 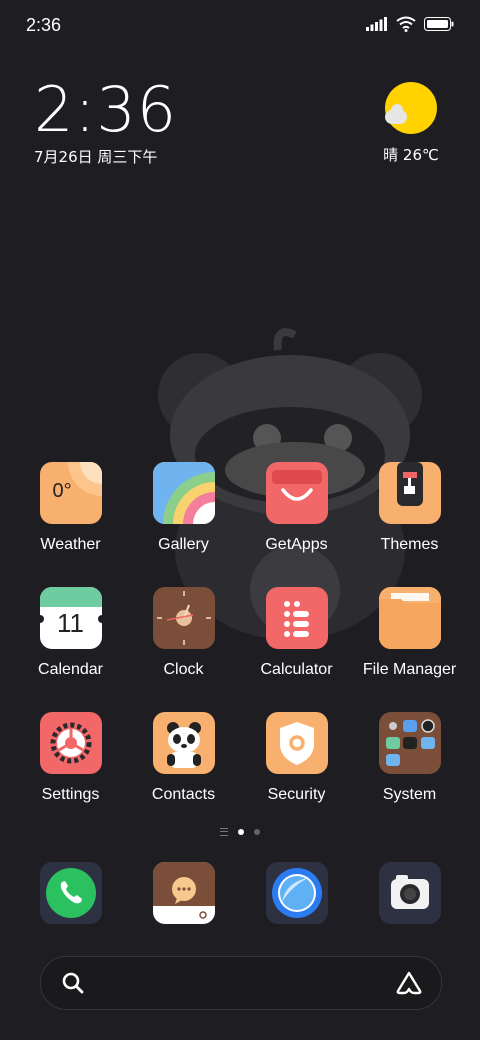 I want to click on battery-icon, so click(x=439, y=24).